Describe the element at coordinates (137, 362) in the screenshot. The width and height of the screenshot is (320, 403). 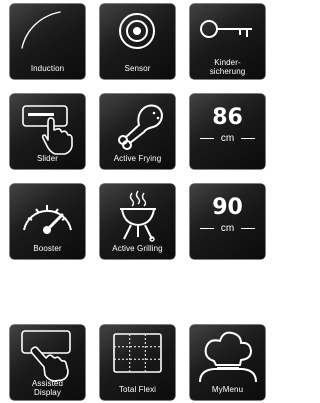
I see `feature-tile-total-flexi: Total Flexi` at that location.